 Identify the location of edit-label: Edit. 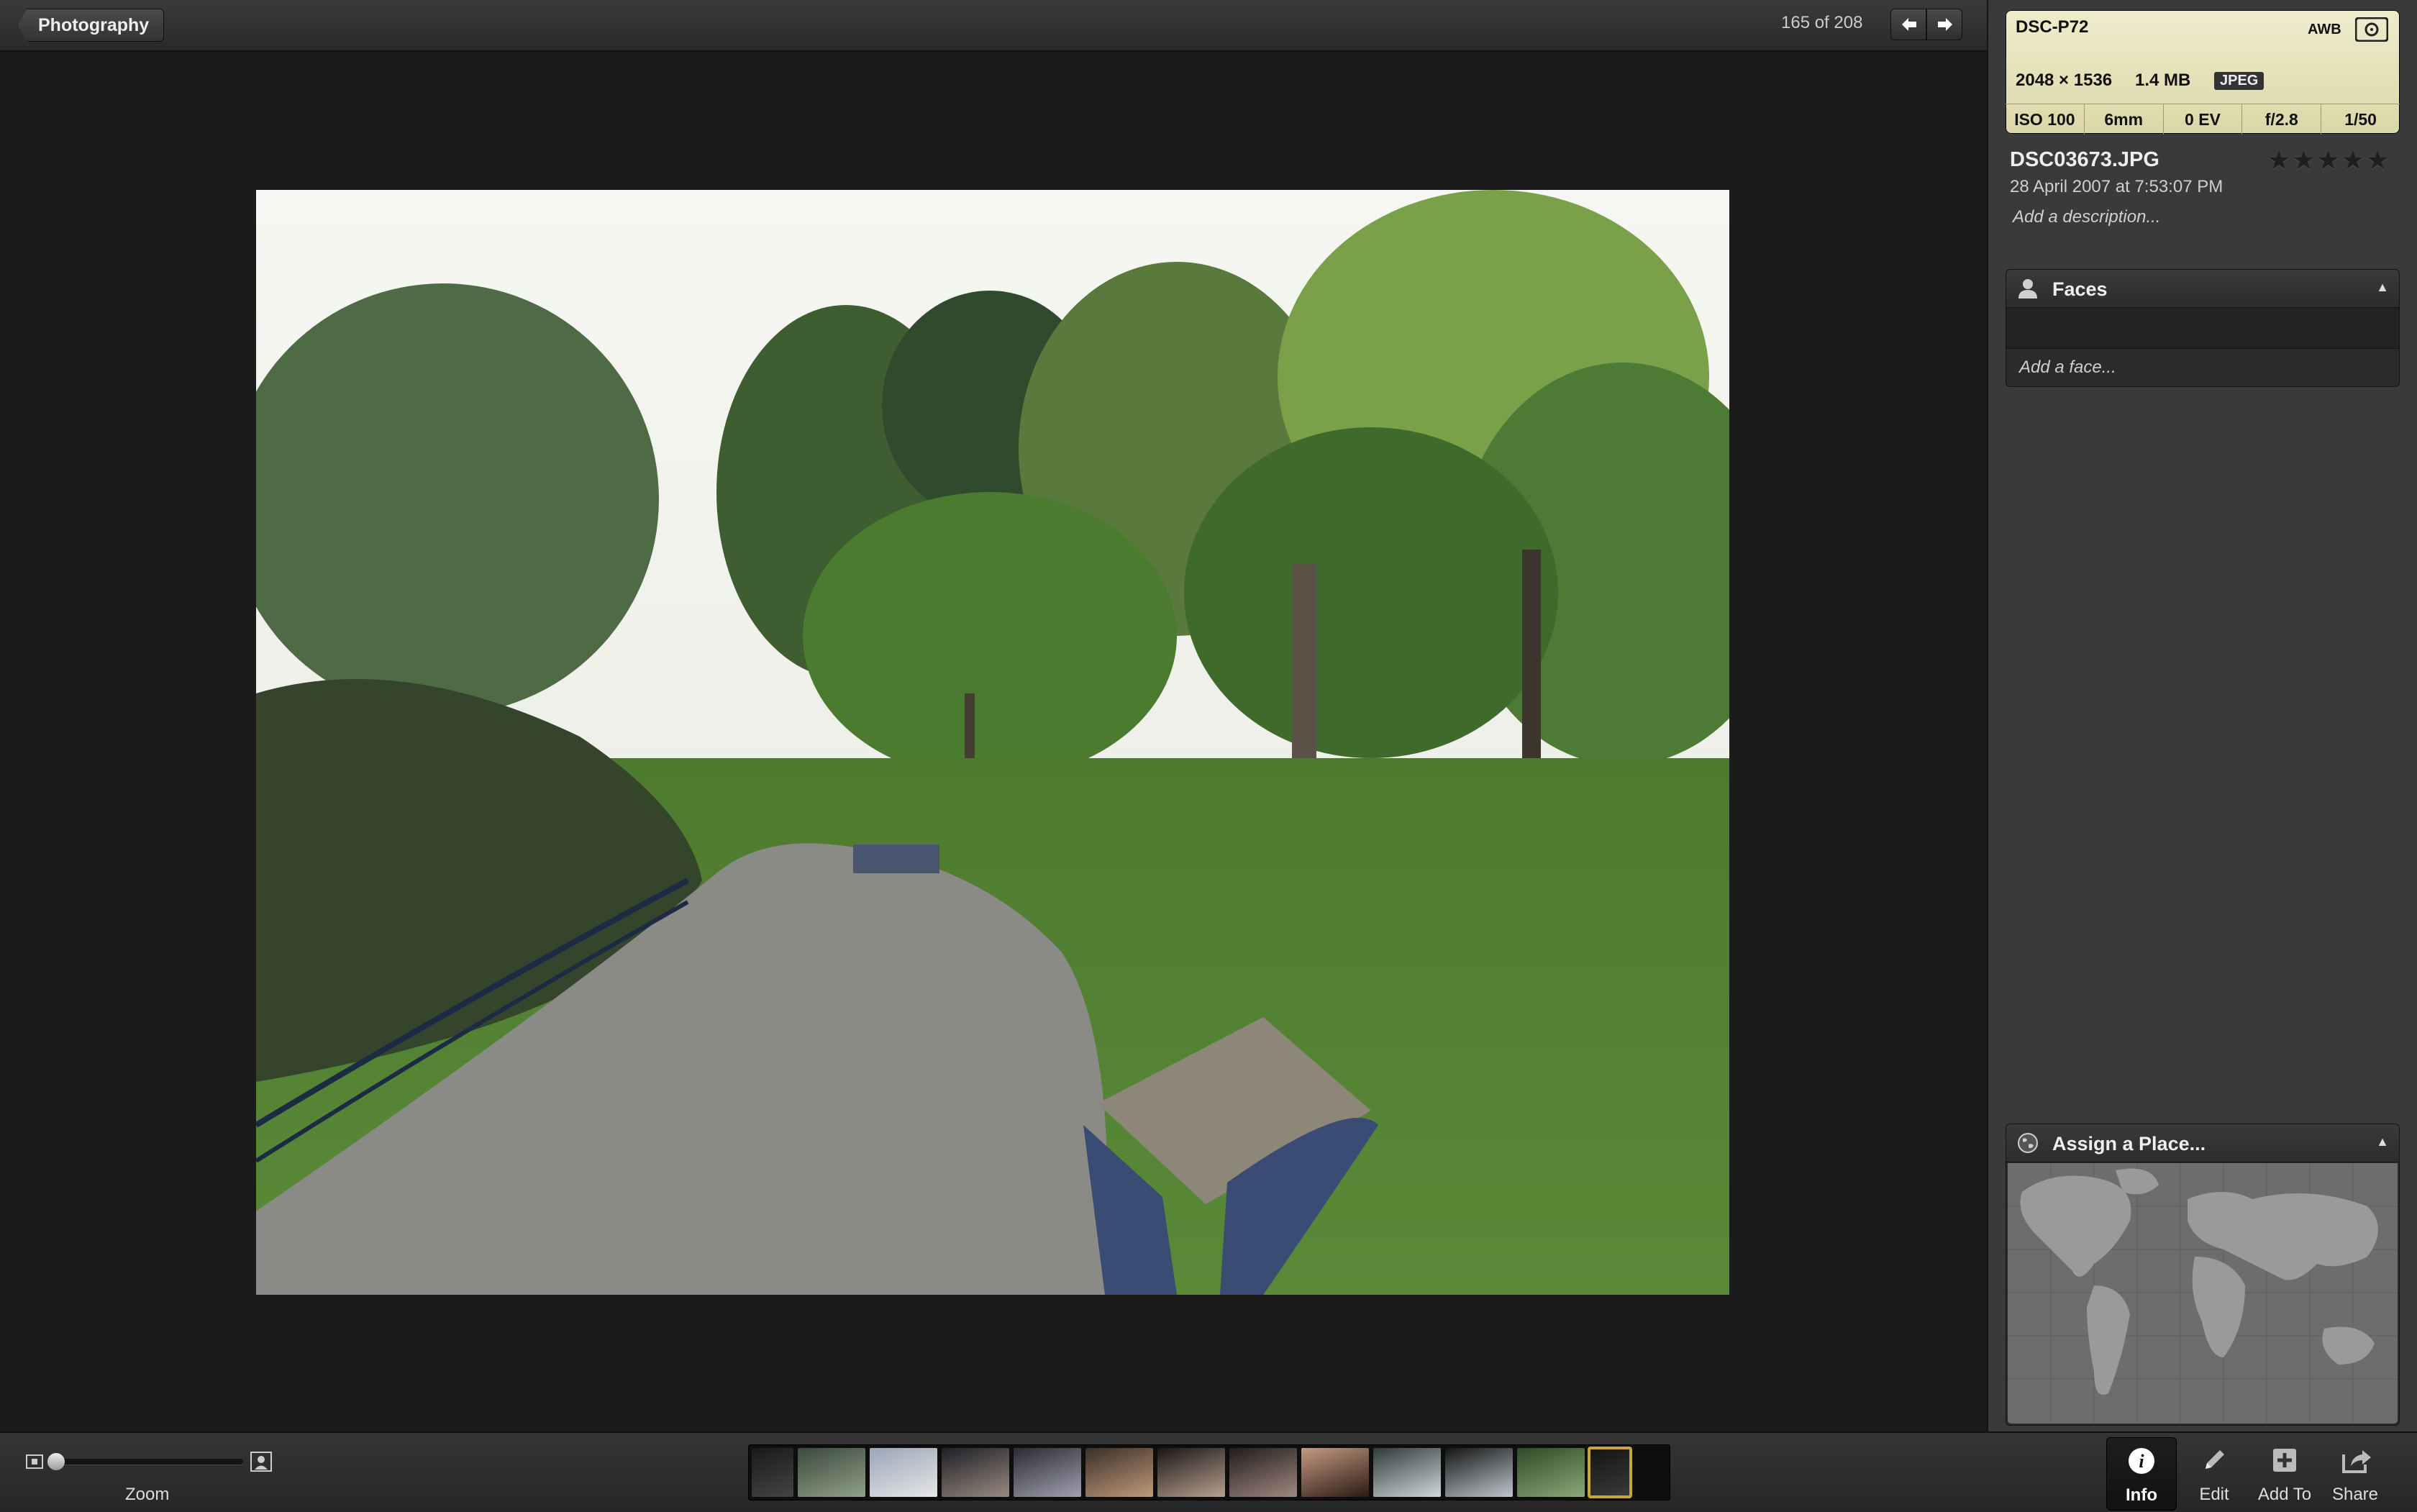
(2214, 1495).